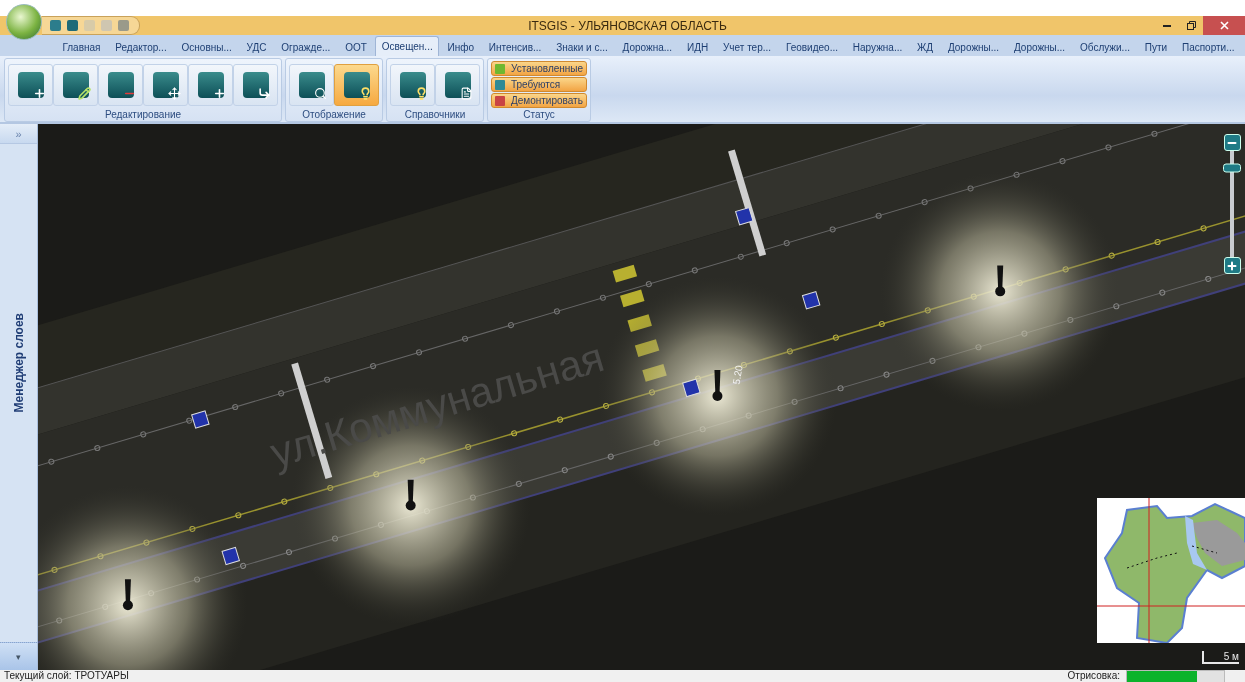 Image resolution: width=1245 pixels, height=682 pixels. I want to click on sign-label: 5.20, so click(737, 375).